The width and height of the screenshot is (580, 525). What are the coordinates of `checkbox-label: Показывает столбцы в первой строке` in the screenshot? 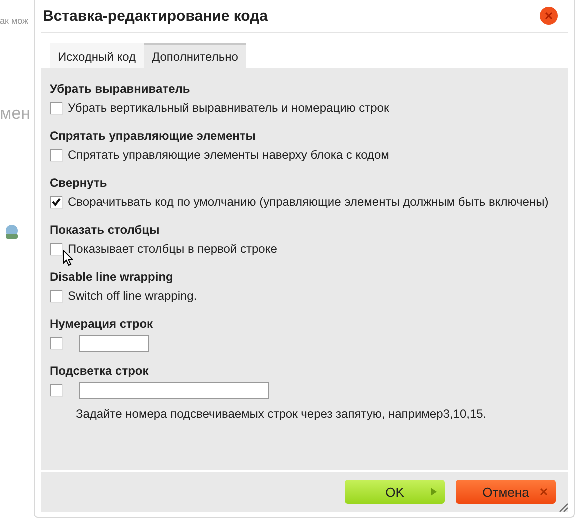 It's located at (173, 249).